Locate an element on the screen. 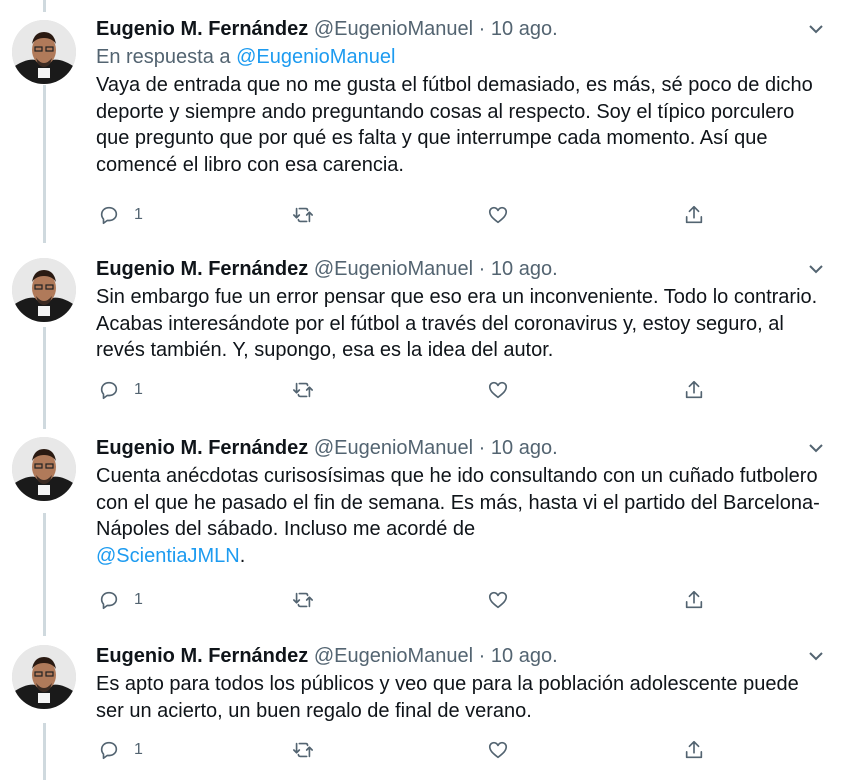  reply-prefix: En respuesta a is located at coordinates (163, 57).